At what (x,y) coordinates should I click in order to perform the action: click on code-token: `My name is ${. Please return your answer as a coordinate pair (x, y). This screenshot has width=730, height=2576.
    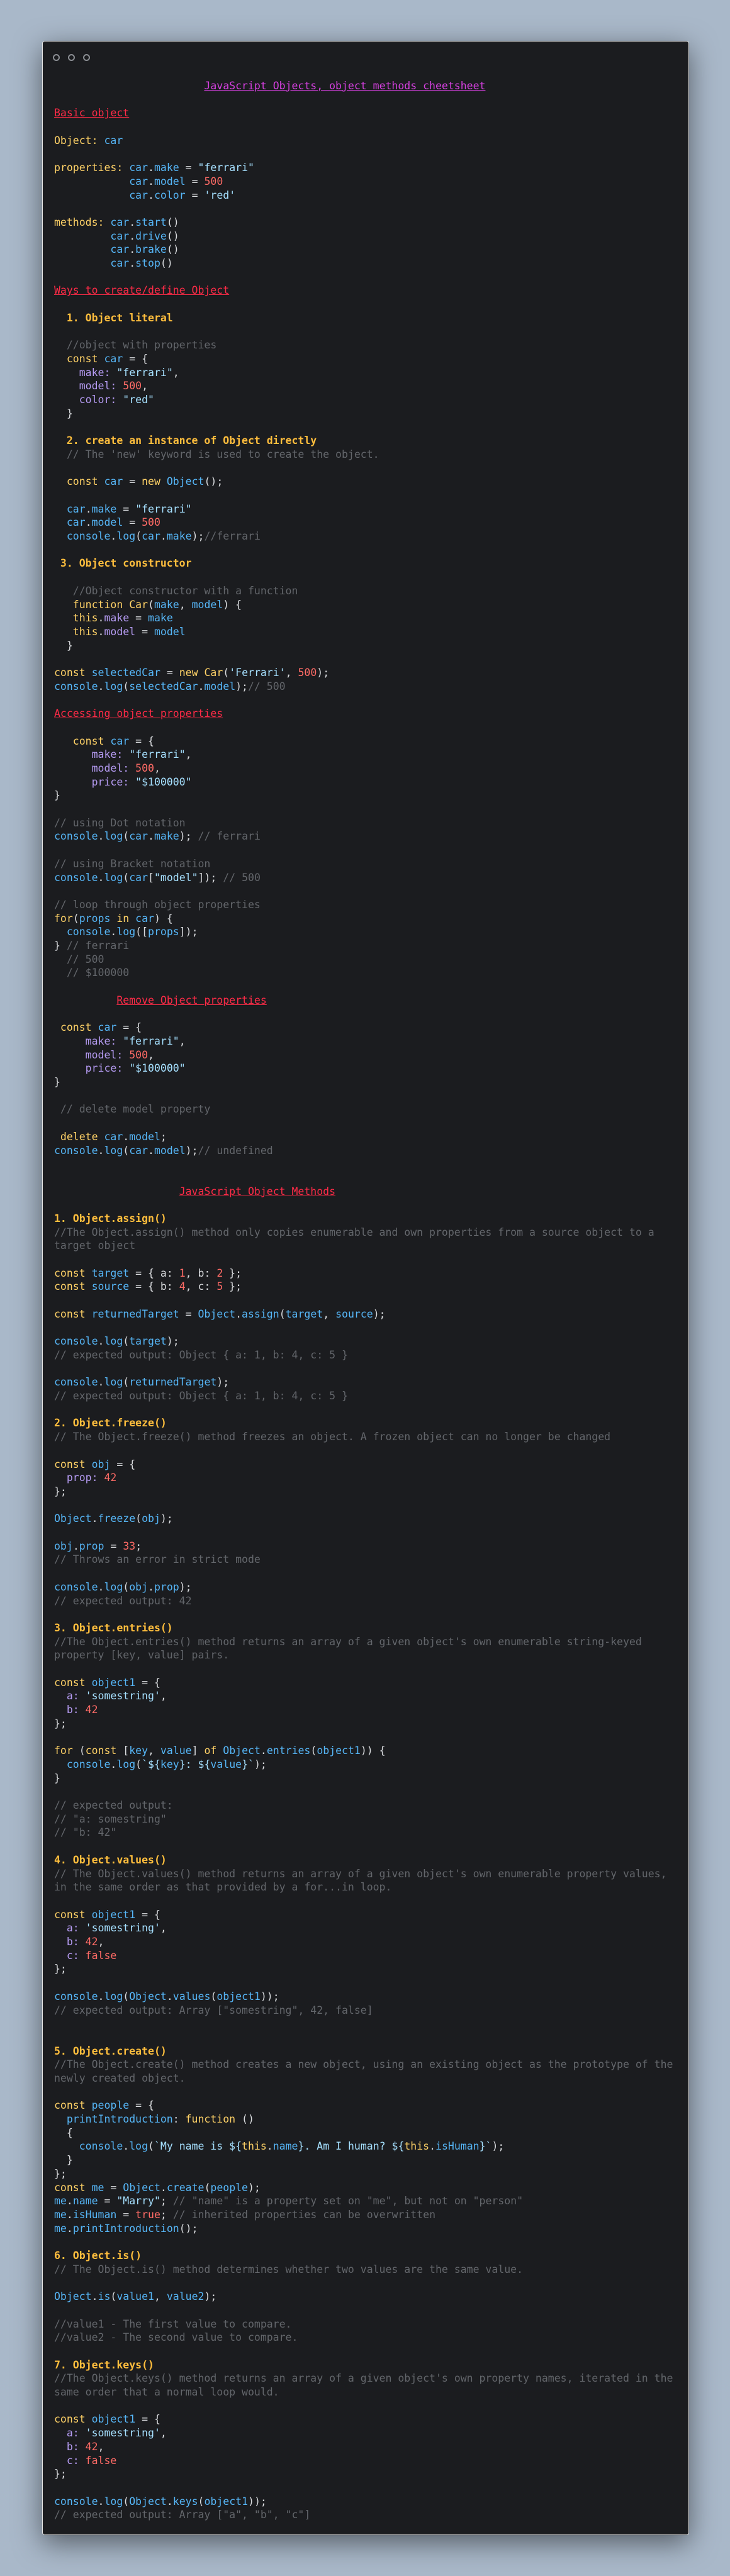
    Looking at the image, I should click on (198, 2146).